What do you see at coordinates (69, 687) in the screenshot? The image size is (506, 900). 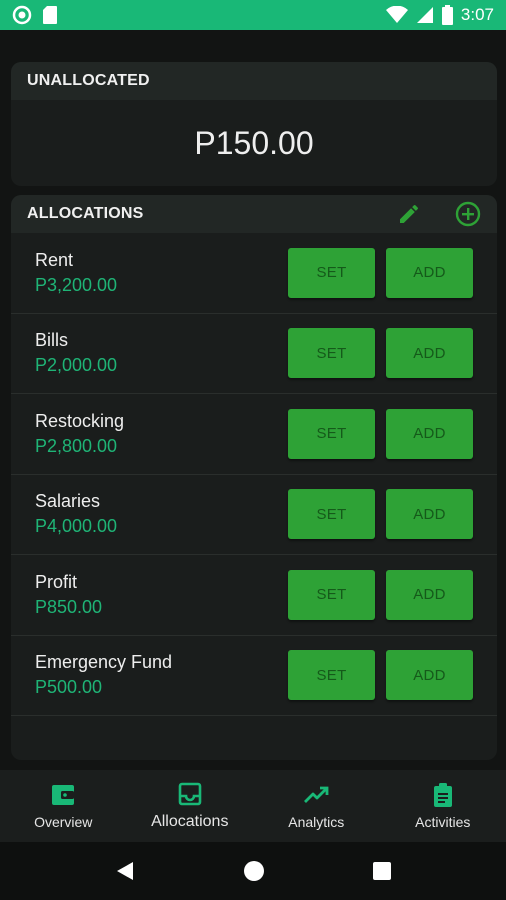 I see `allocation-amount: P500.00` at bounding box center [69, 687].